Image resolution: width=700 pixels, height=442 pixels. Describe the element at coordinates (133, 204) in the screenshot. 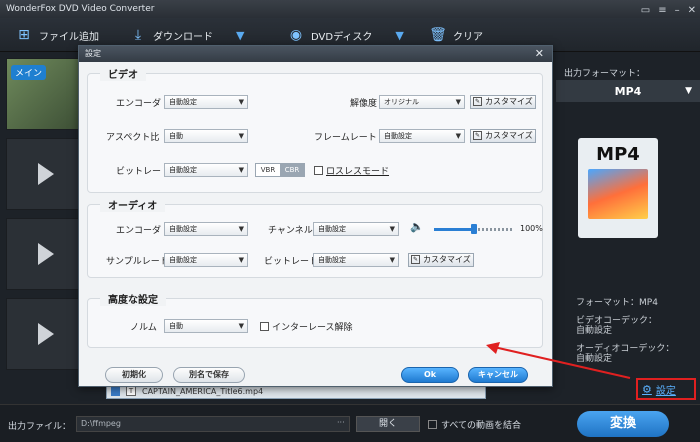

I see `audio-section-title: オーディオ` at that location.